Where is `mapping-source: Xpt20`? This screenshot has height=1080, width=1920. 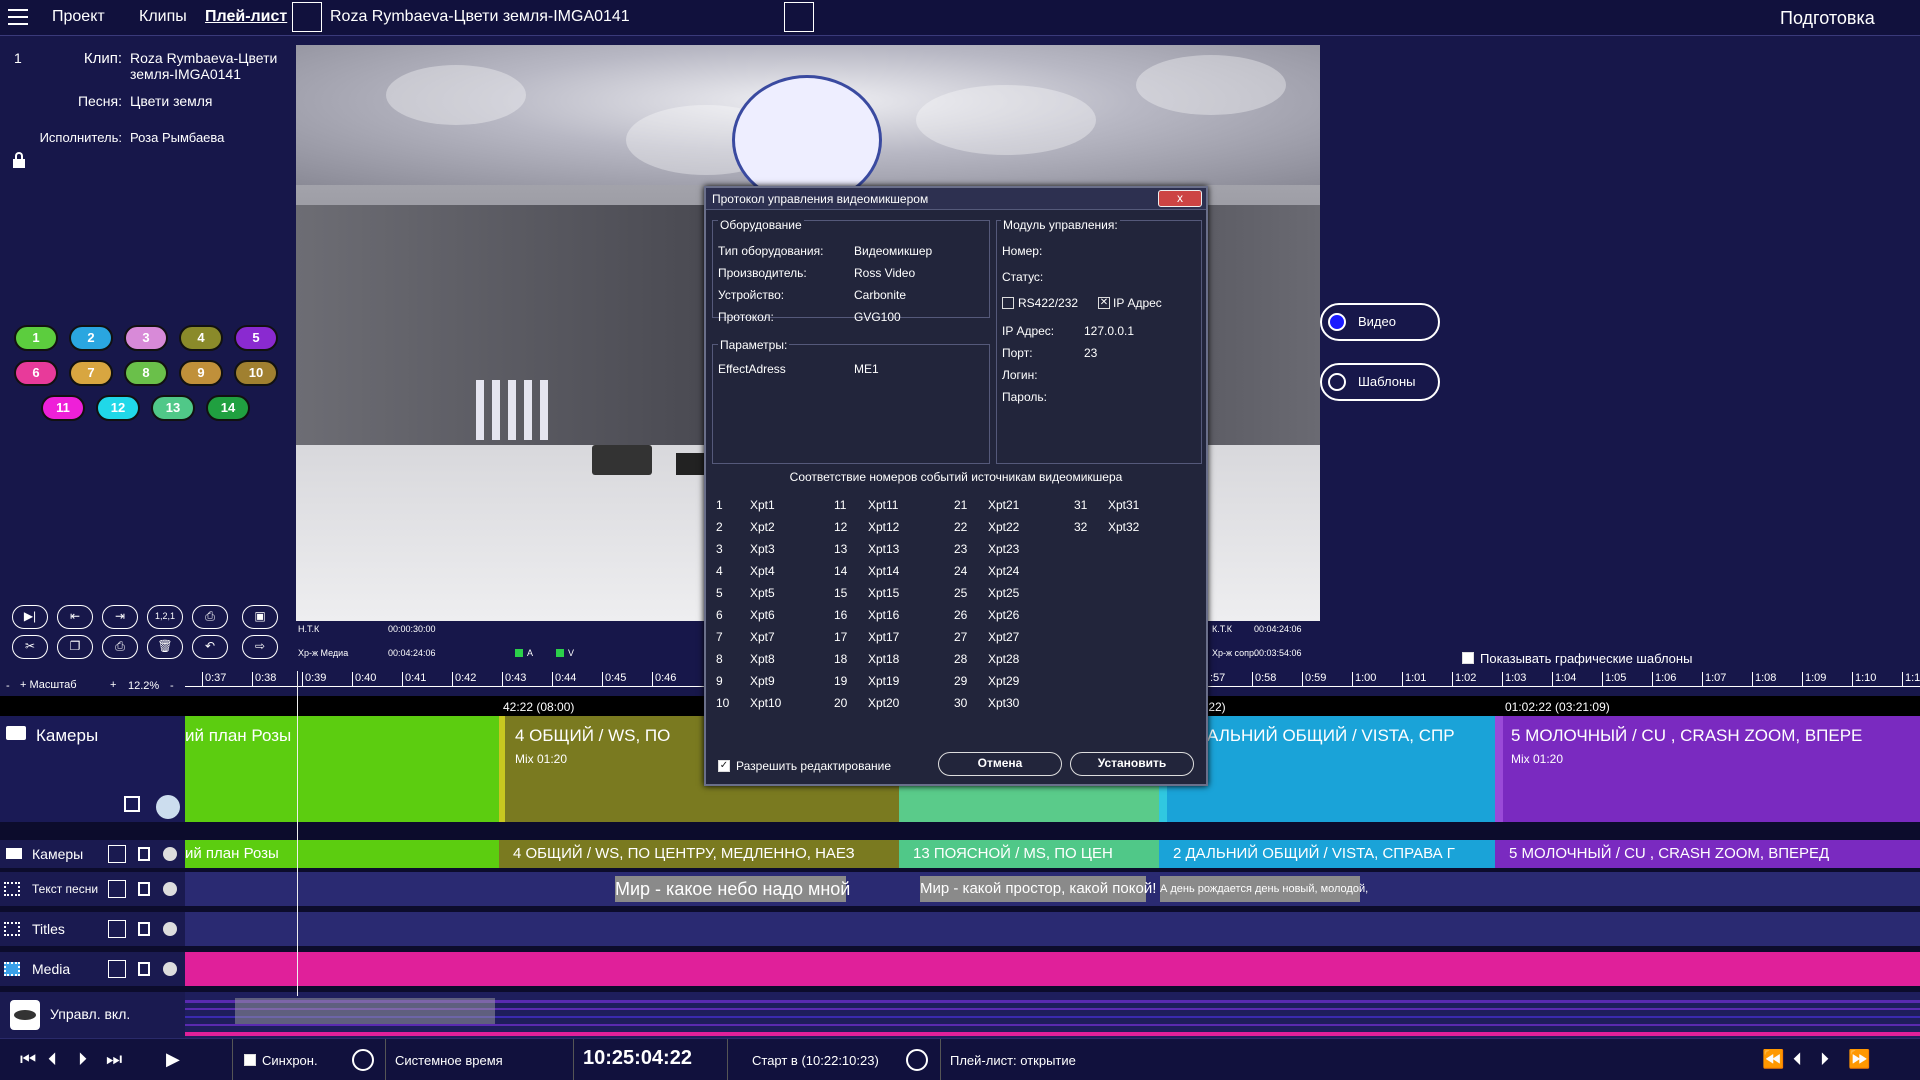
mapping-source: Xpt20 is located at coordinates (883, 703).